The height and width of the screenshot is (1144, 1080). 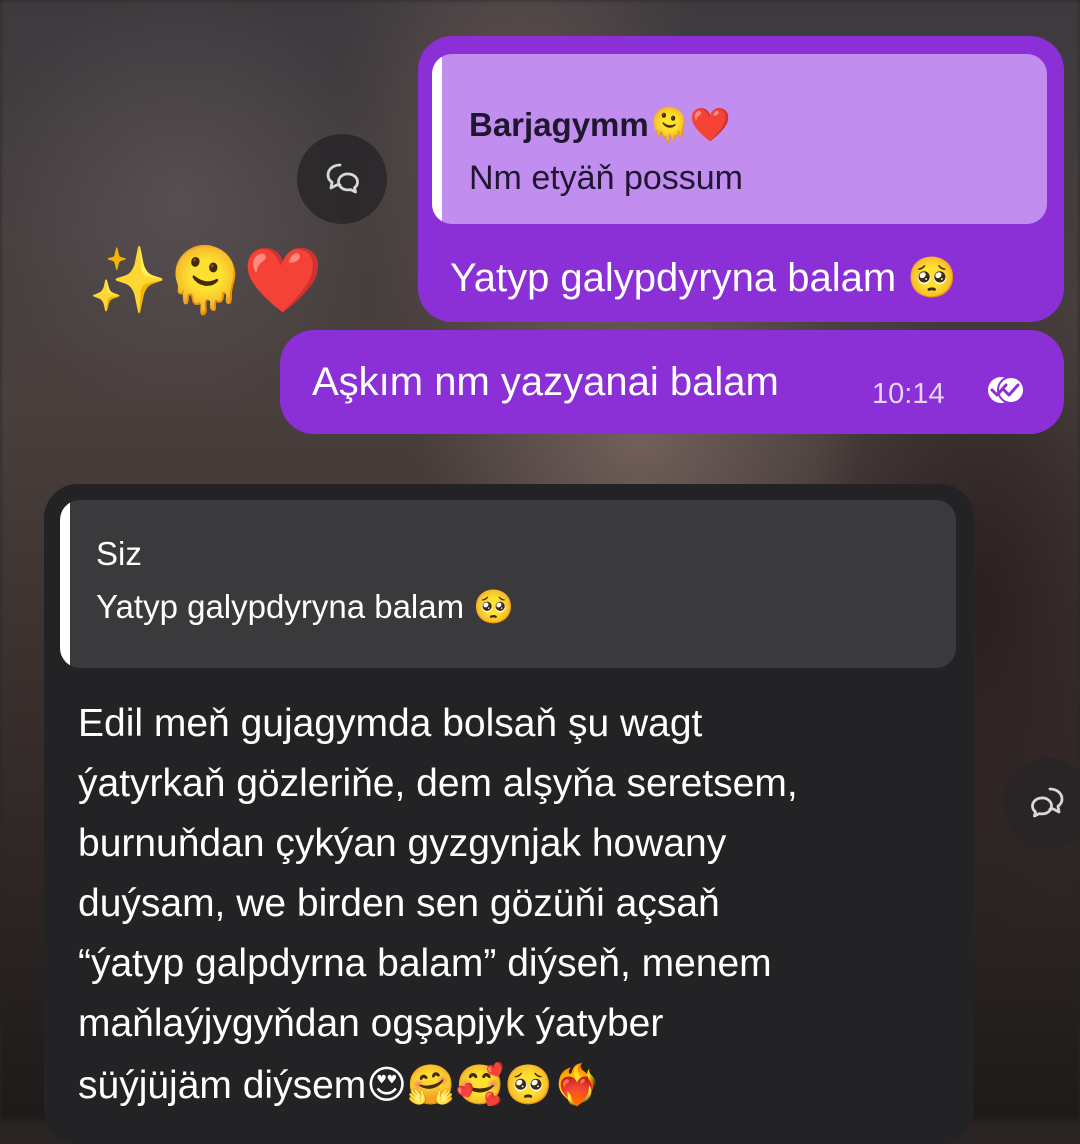 I want to click on message-text: Yatyp galypdyryna balam 🥺, so click(x=704, y=278).